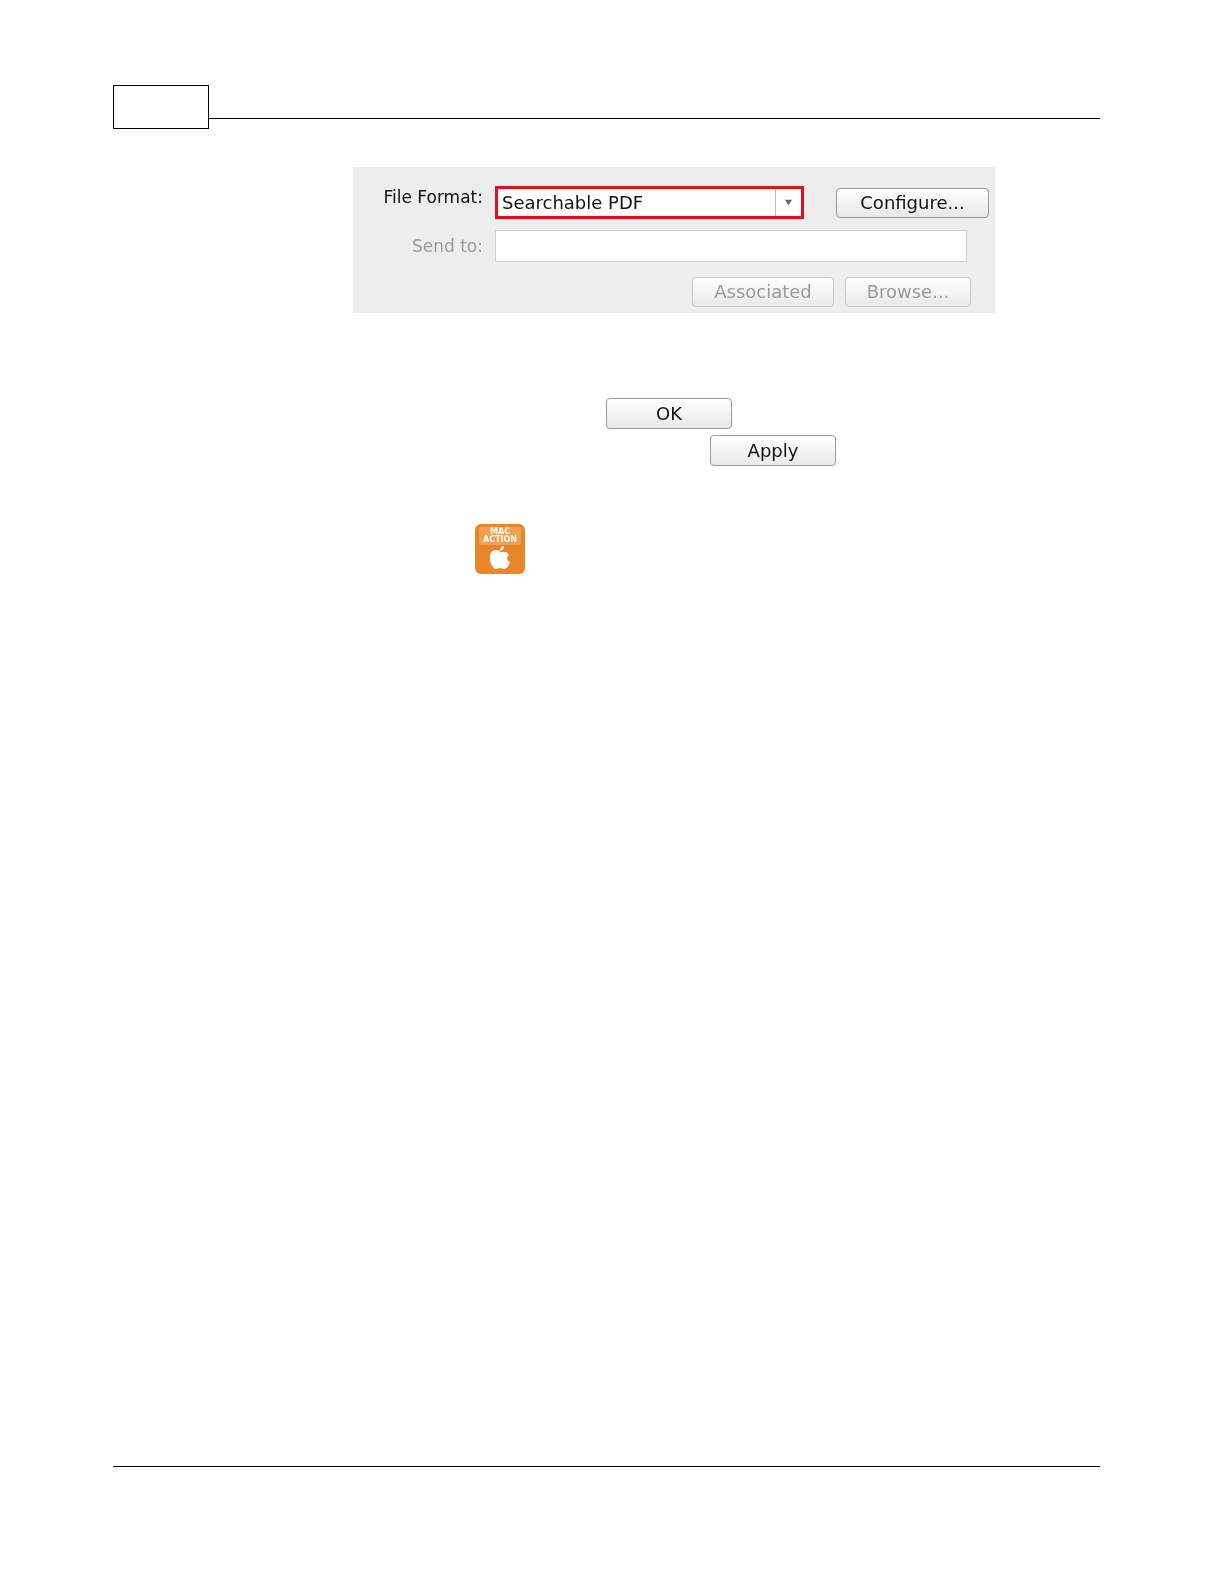  Describe the element at coordinates (773, 450) in the screenshot. I see `apply-button: Apply` at that location.